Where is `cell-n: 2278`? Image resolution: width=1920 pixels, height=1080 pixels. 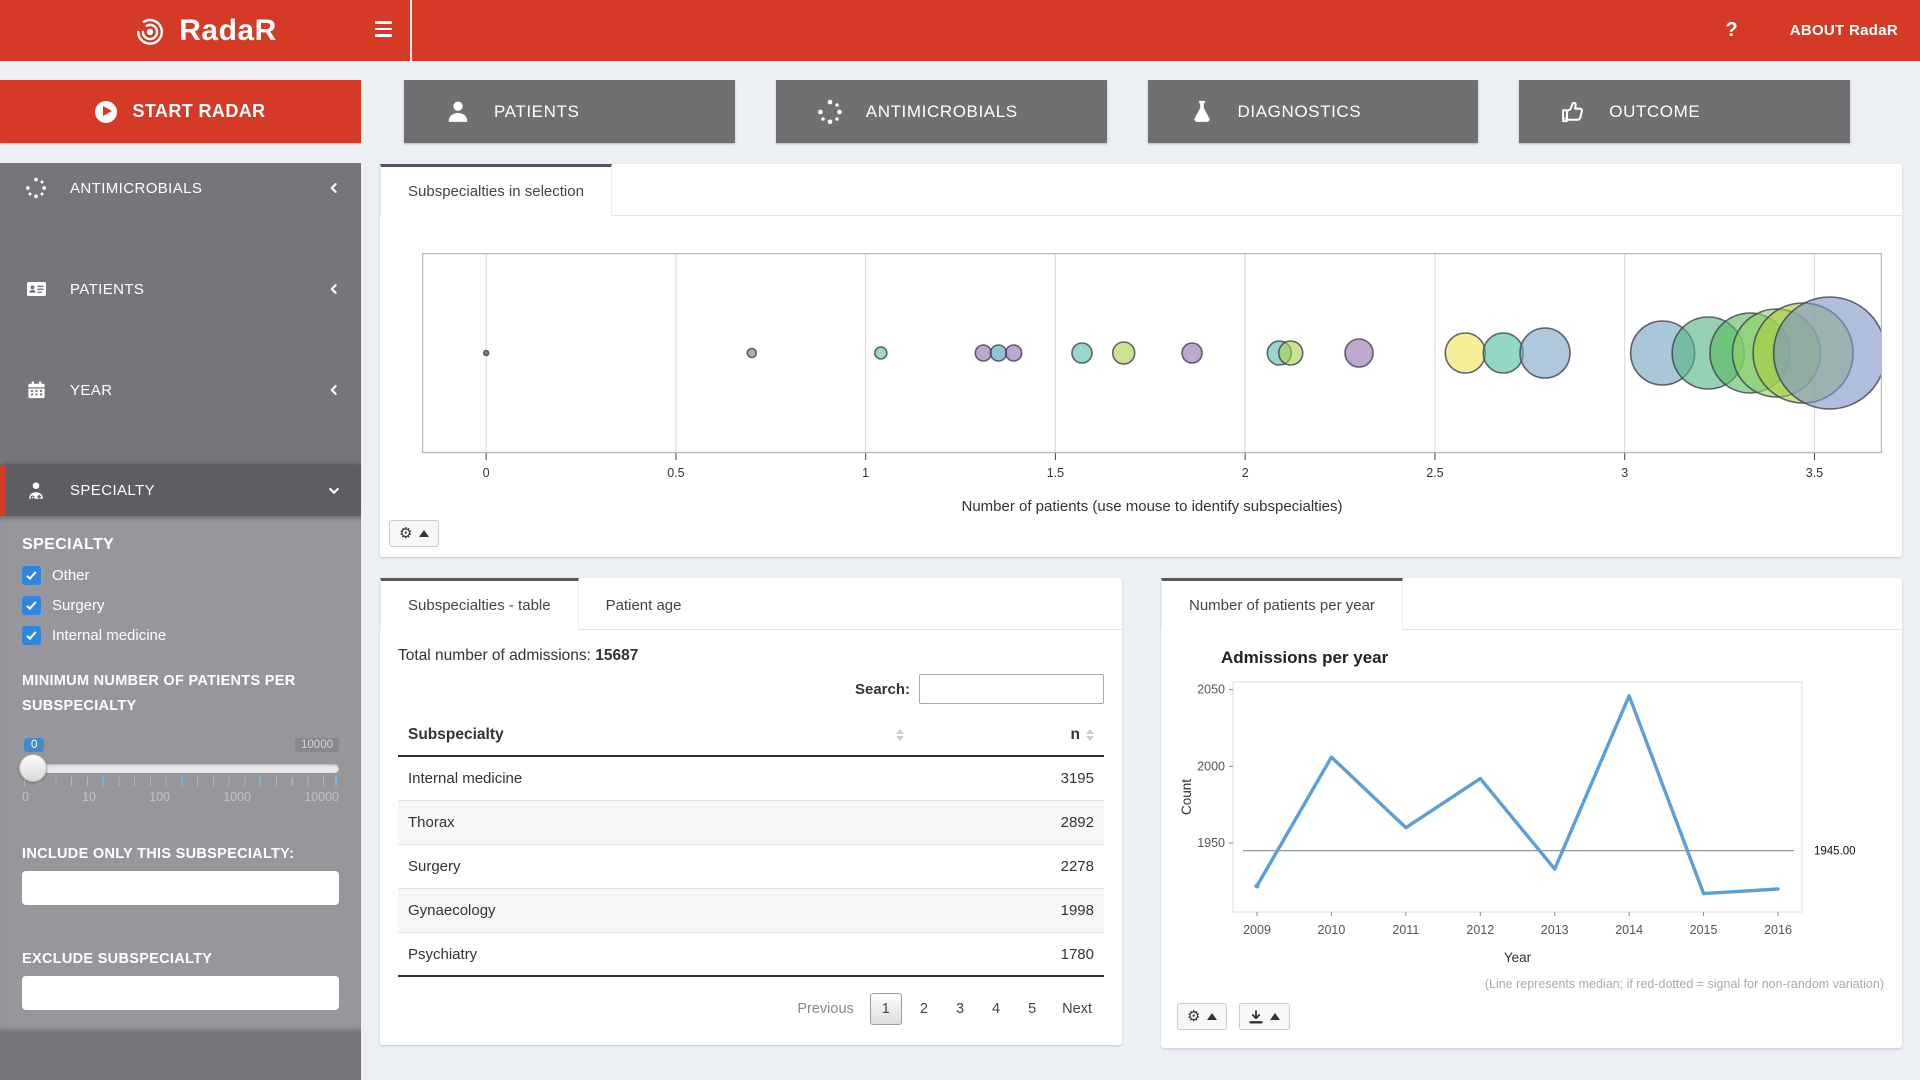
cell-n: 2278 is located at coordinates (1077, 866).